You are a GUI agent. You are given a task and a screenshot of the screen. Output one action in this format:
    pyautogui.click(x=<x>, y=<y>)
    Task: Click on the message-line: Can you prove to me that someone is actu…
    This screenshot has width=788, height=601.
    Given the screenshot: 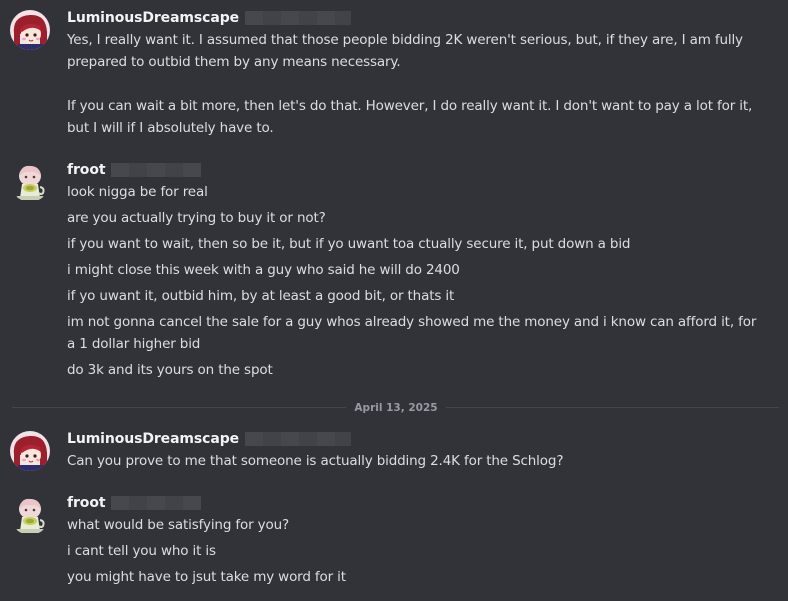 What is the action you would take?
    pyautogui.click(x=315, y=461)
    